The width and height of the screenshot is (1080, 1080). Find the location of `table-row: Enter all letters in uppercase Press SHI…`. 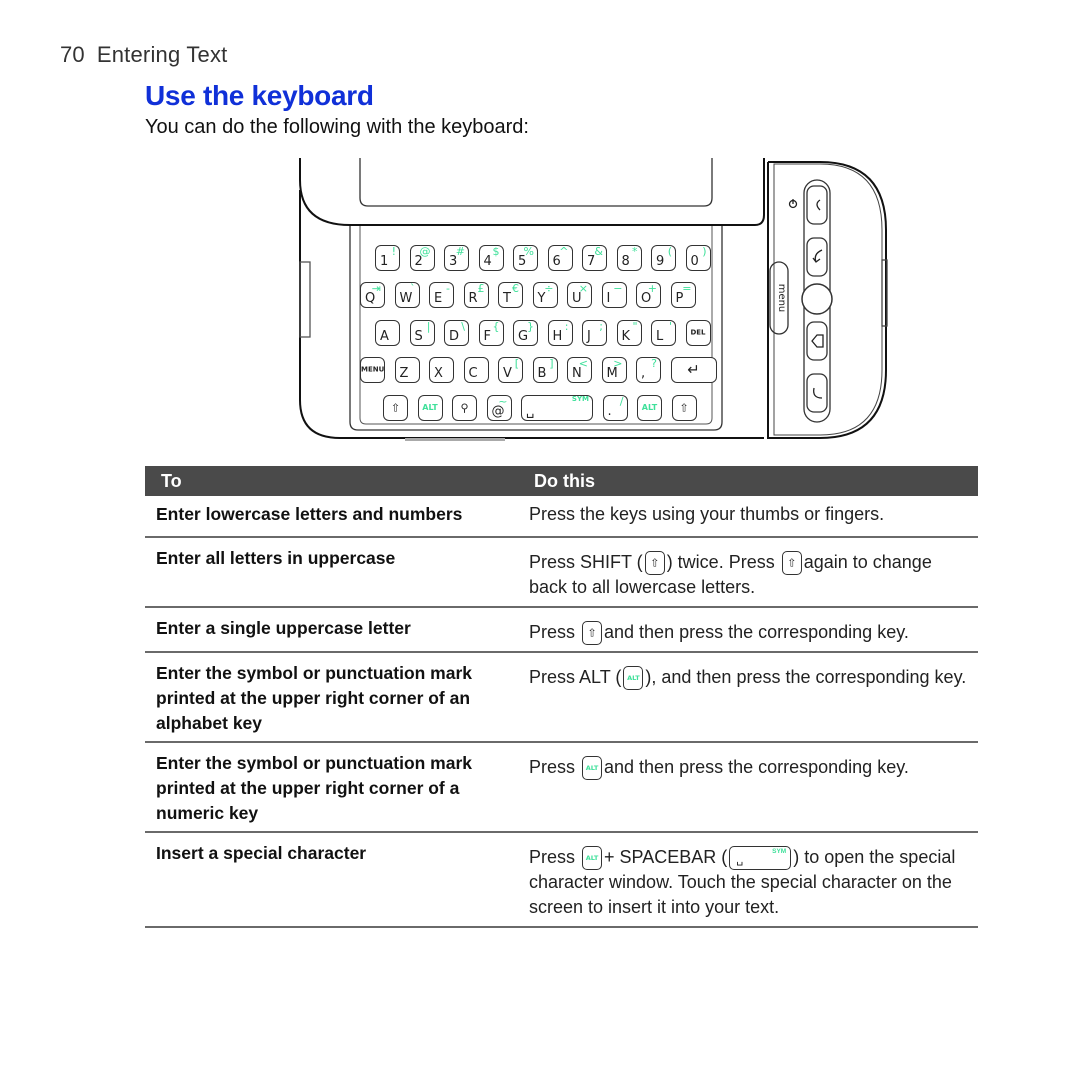

table-row: Enter all letters in uppercase Press SHI… is located at coordinates (561, 573).